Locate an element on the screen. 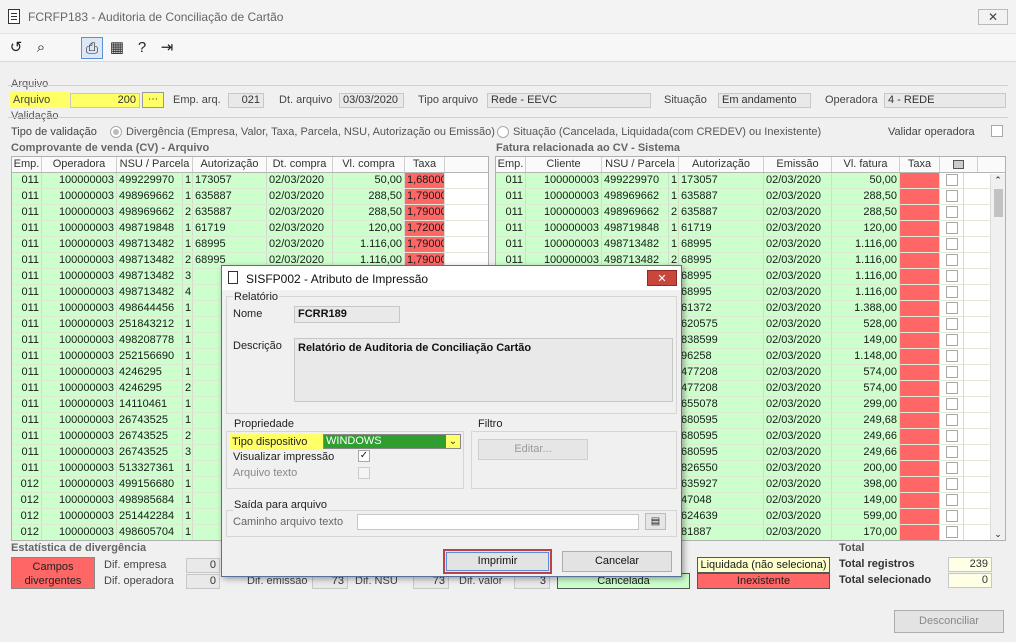  close-button: ✕ is located at coordinates (993, 17).